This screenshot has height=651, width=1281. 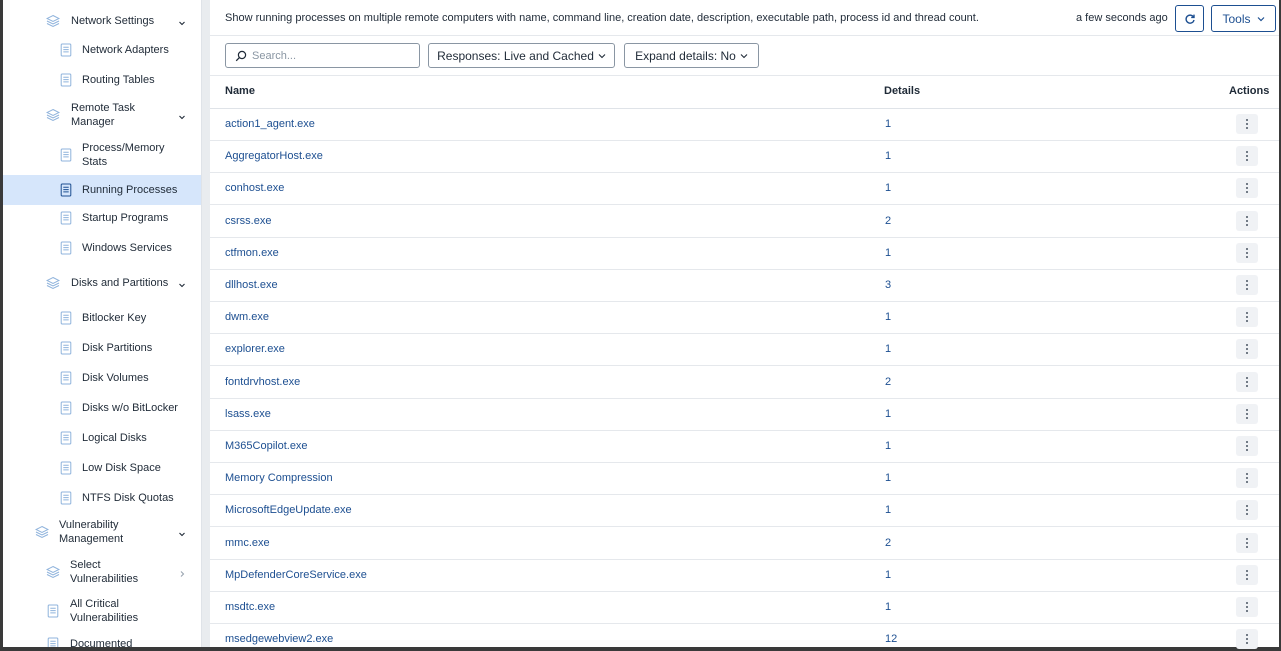 I want to click on process-name-link: action1_agent.exe, so click(x=270, y=124).